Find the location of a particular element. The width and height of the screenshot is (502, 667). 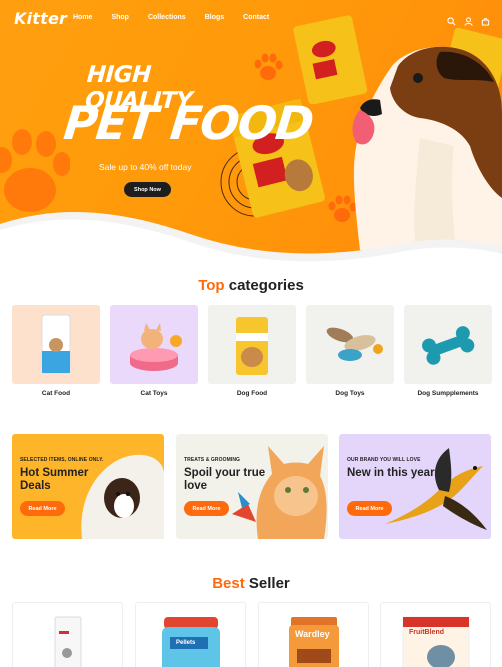

header-icons is located at coordinates (468, 19).